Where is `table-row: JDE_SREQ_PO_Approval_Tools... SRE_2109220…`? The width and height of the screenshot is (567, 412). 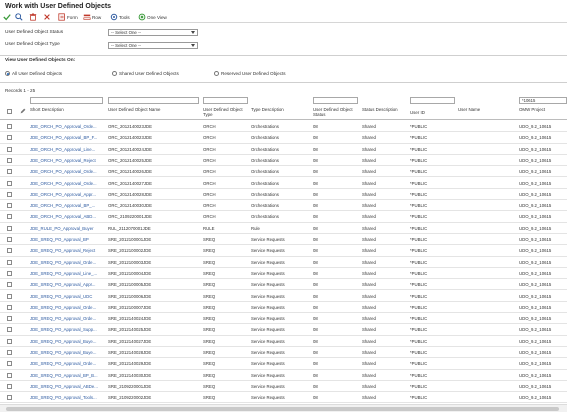 table-row: JDE_SREQ_PO_Approval_Tools... SRE_2109220… is located at coordinates (283, 398).